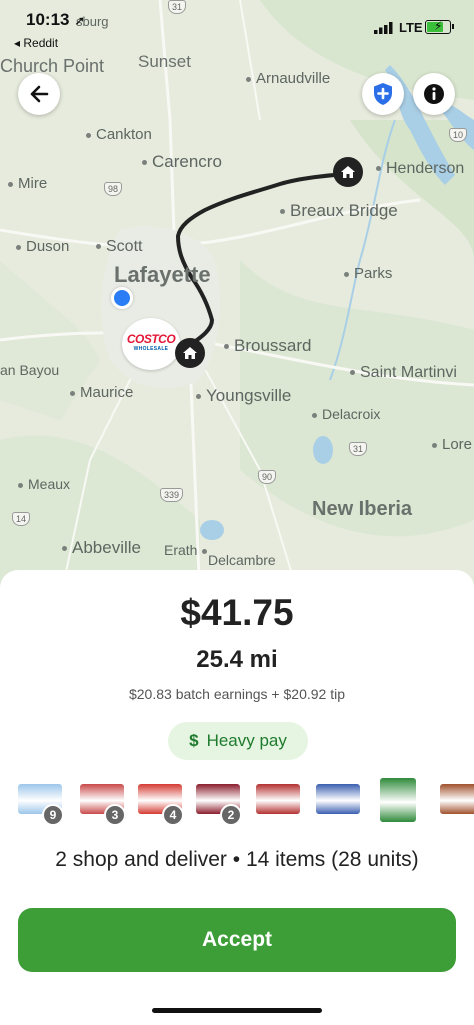 Image resolution: width=474 pixels, height=1025 pixels. What do you see at coordinates (162, 274) in the screenshot?
I see `map-label: Lafayette` at bounding box center [162, 274].